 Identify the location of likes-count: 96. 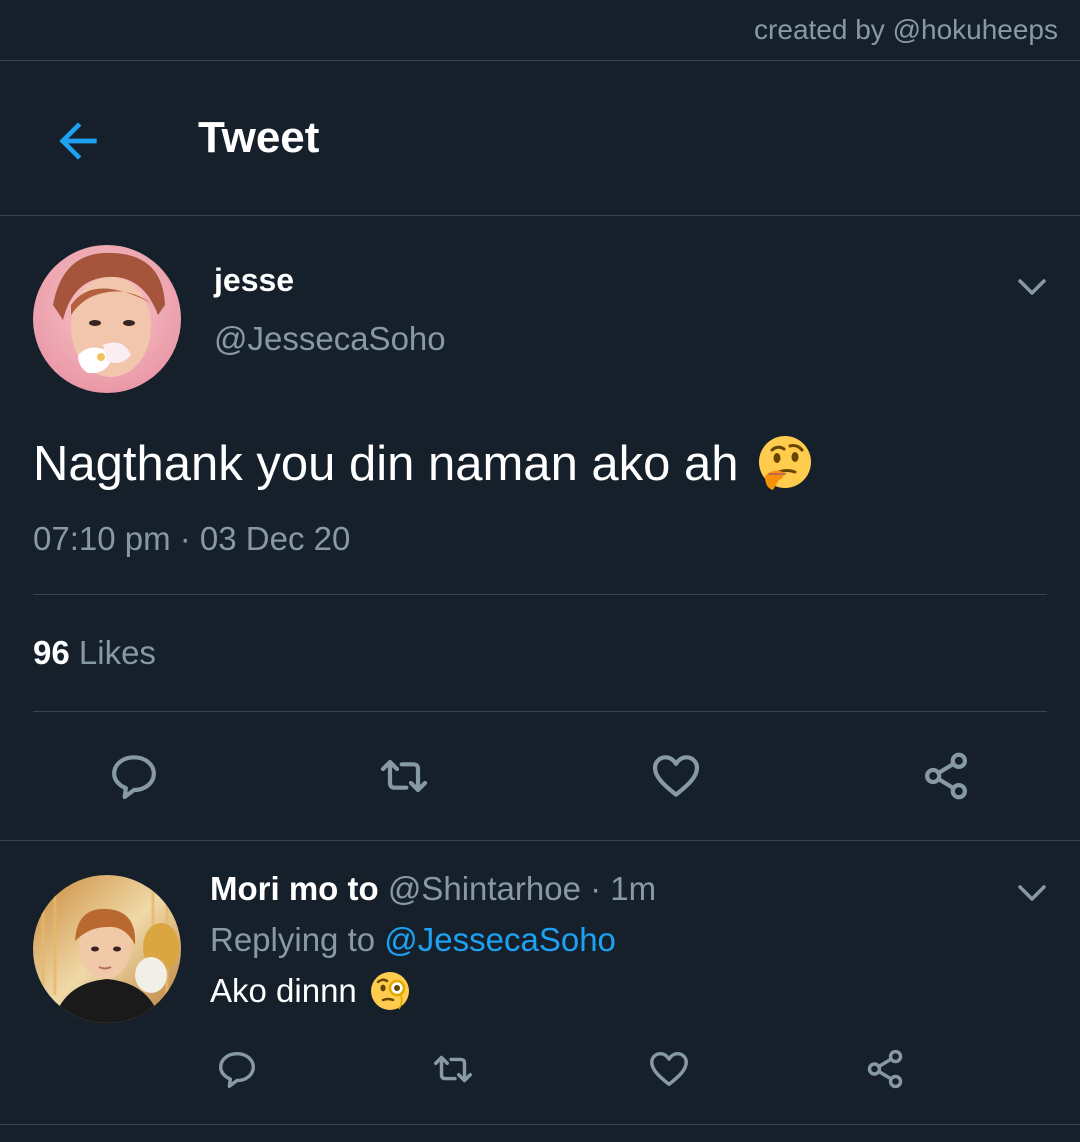
(51, 652).